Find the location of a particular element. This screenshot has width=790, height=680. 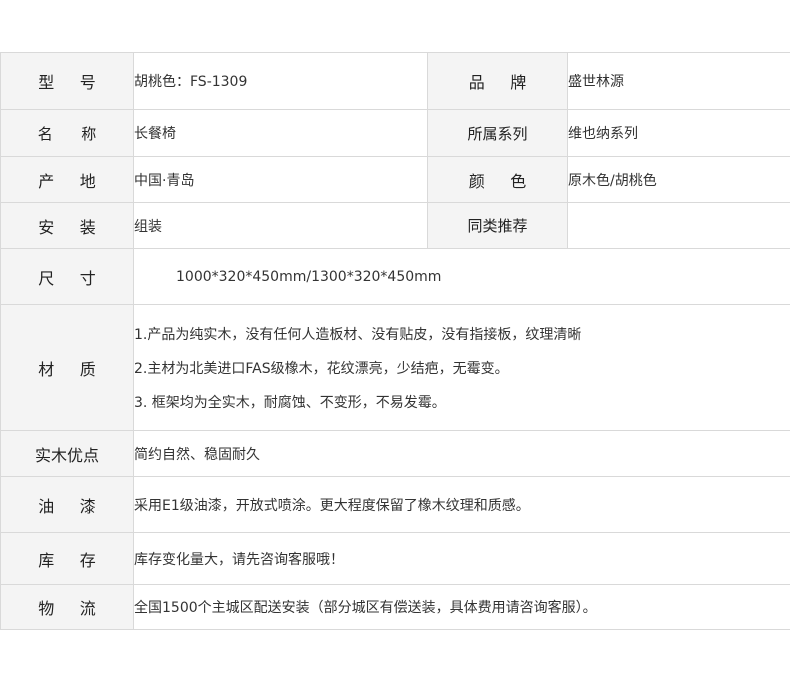

brand-value: 盛世林源 is located at coordinates (678, 81).